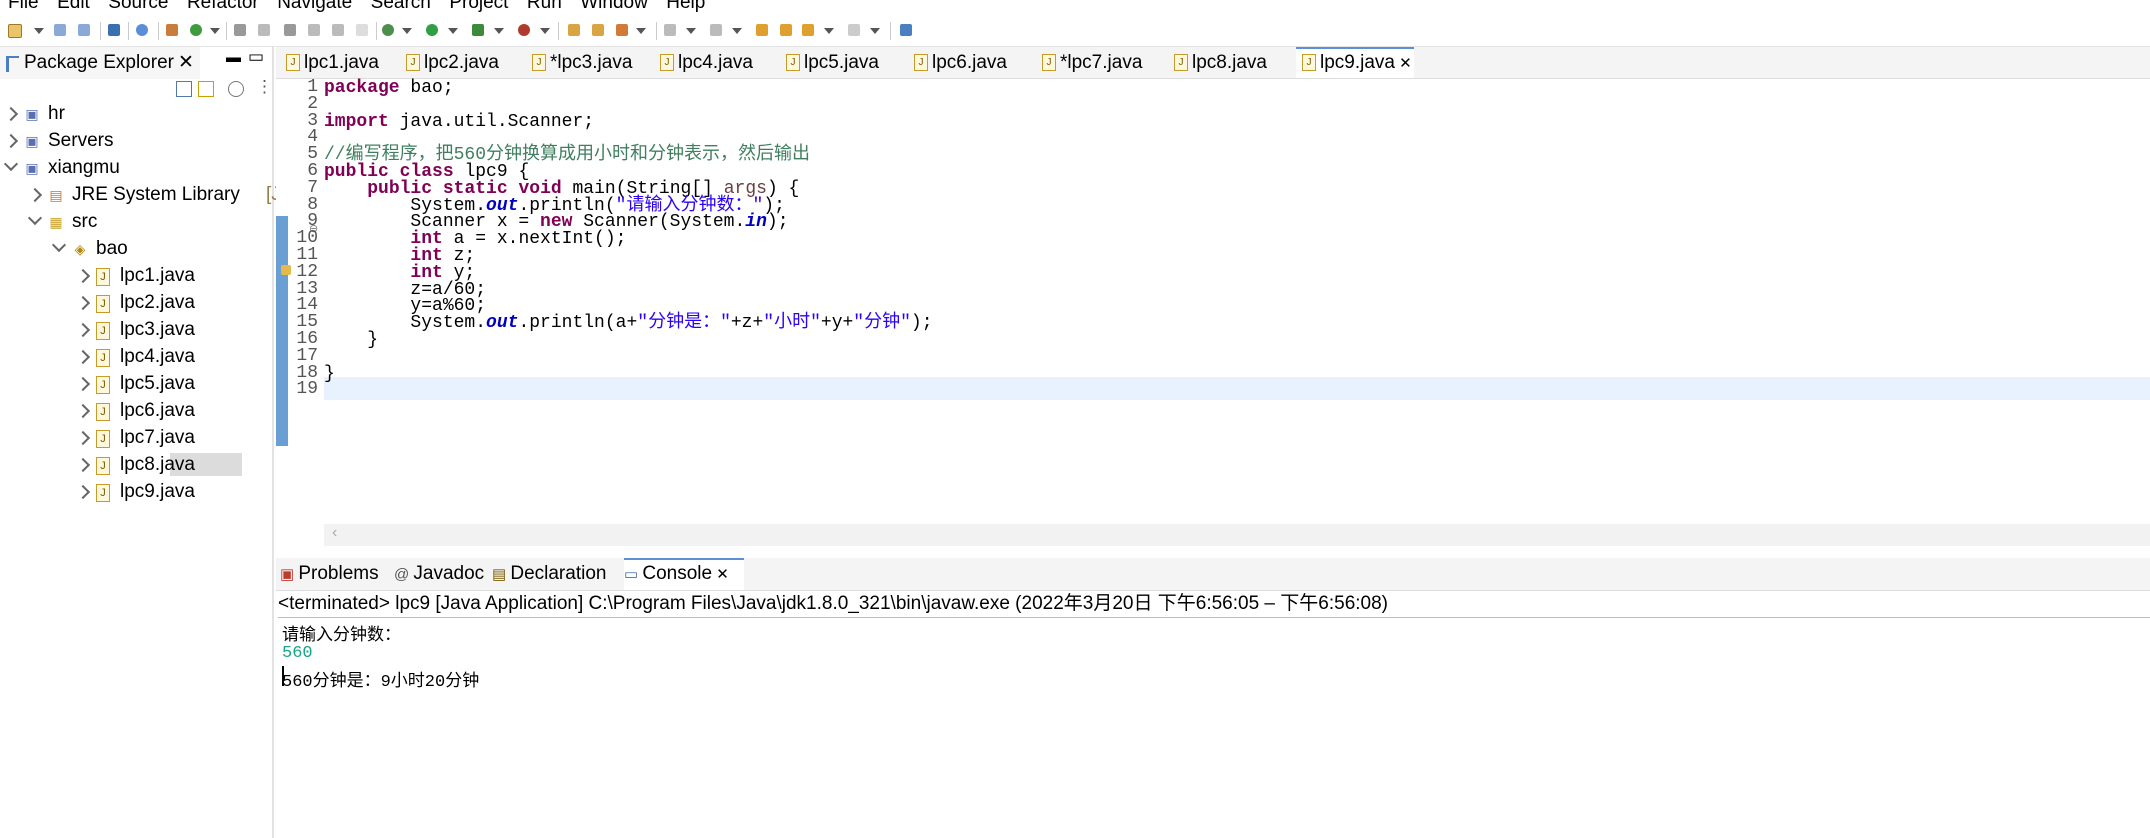 The image size is (2150, 838). I want to click on tab-problems: ▣ Problems, so click(336, 574).